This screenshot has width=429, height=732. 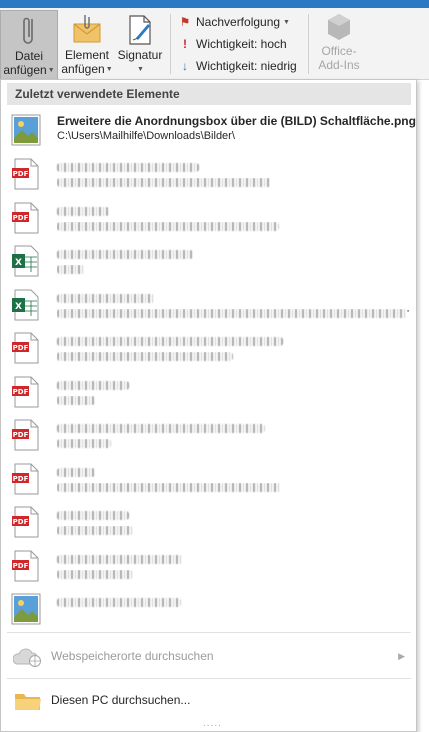 I want to click on attach-file-label-1: Datei, so click(x=28, y=56).